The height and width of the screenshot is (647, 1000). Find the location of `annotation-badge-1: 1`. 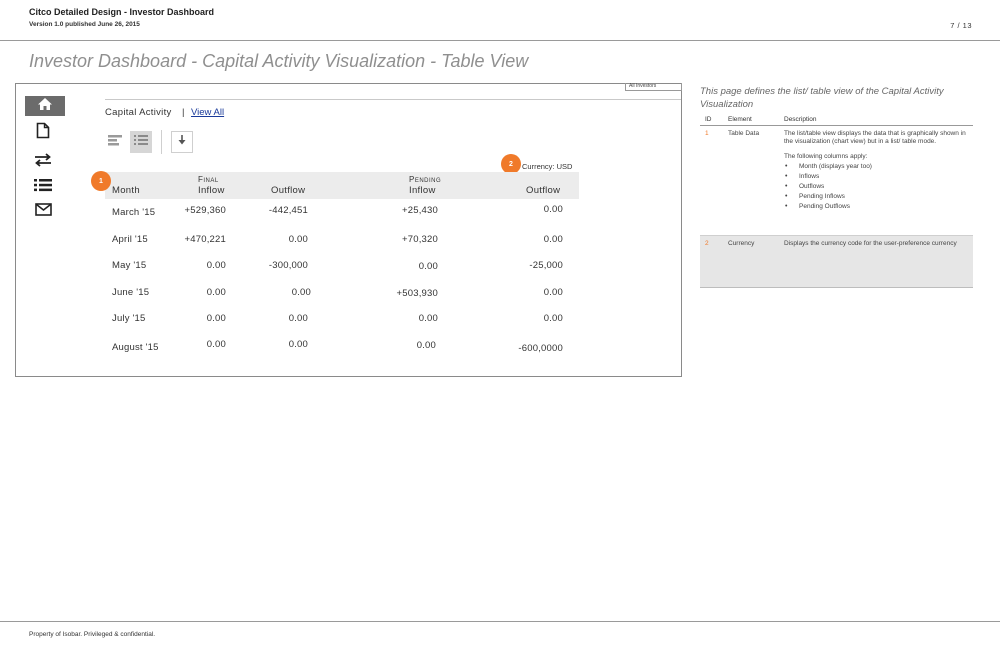

annotation-badge-1: 1 is located at coordinates (101, 181).